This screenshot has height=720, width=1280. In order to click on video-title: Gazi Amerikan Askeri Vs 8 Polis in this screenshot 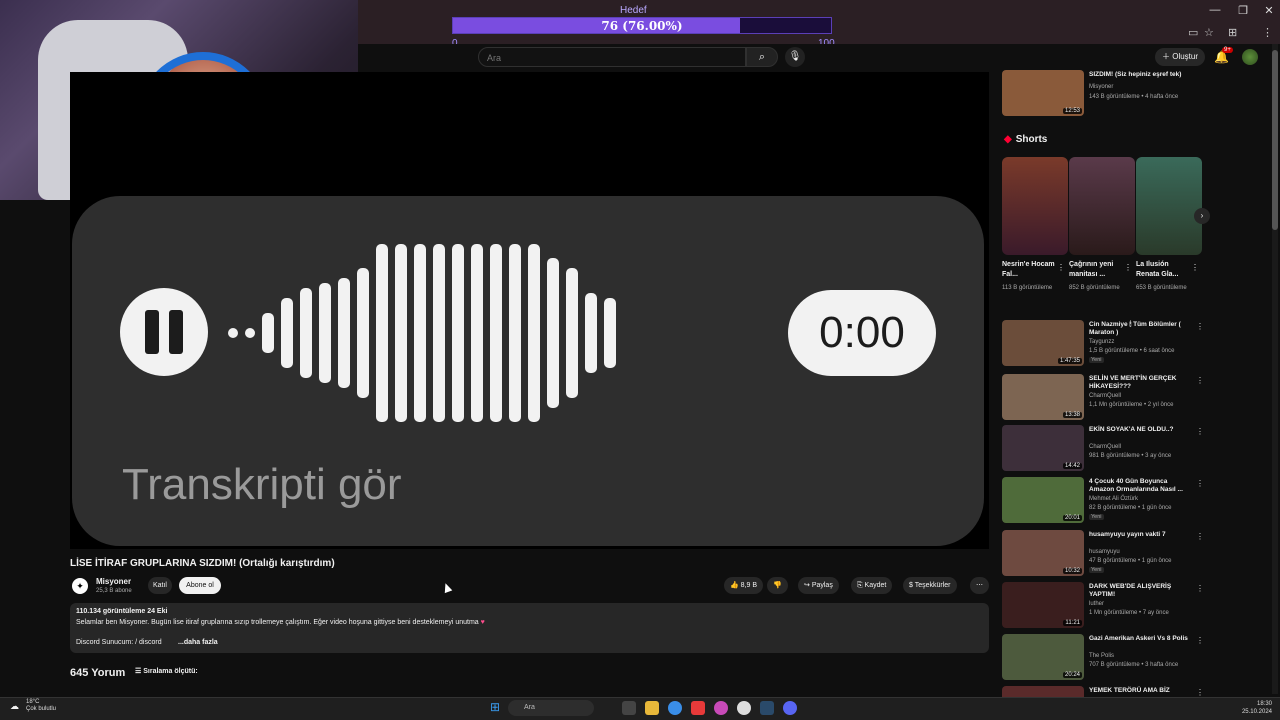, I will do `click(1138, 638)`.